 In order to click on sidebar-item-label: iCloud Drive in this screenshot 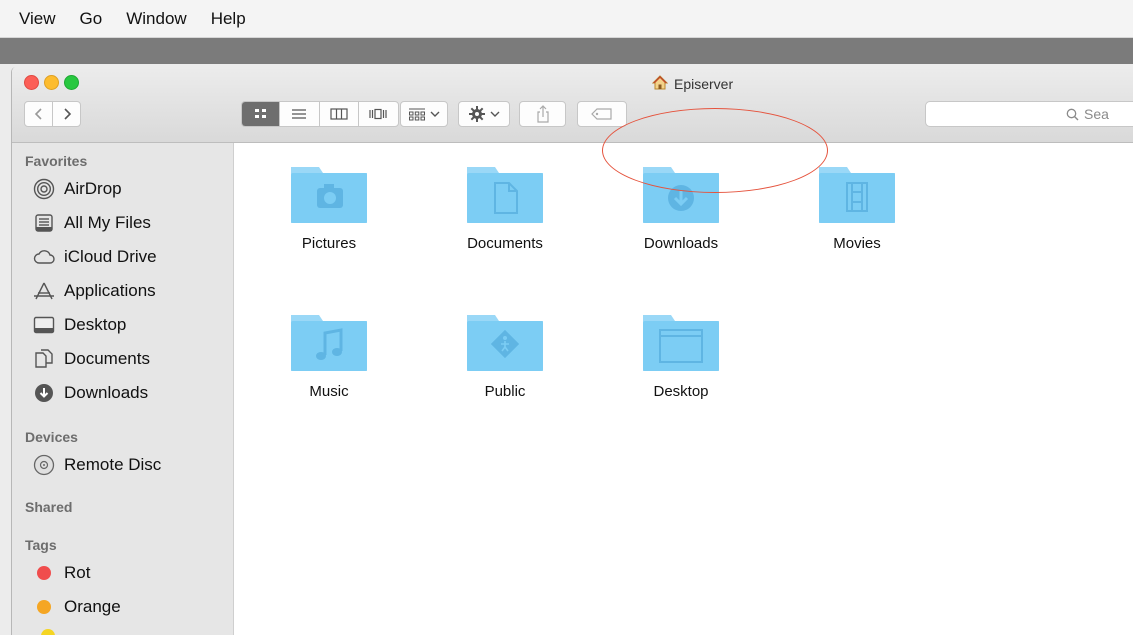, I will do `click(110, 256)`.